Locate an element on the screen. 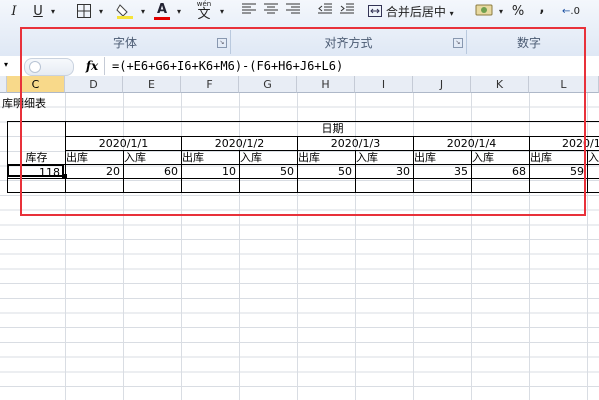  font-color-a-icon: A is located at coordinates (162, 9).